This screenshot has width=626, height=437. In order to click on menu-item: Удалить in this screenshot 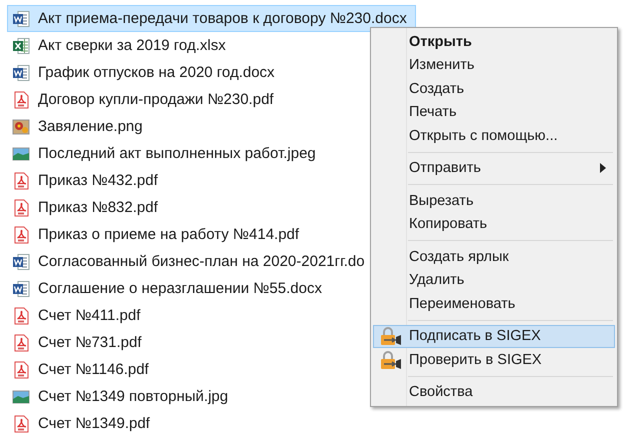, I will do `click(494, 280)`.